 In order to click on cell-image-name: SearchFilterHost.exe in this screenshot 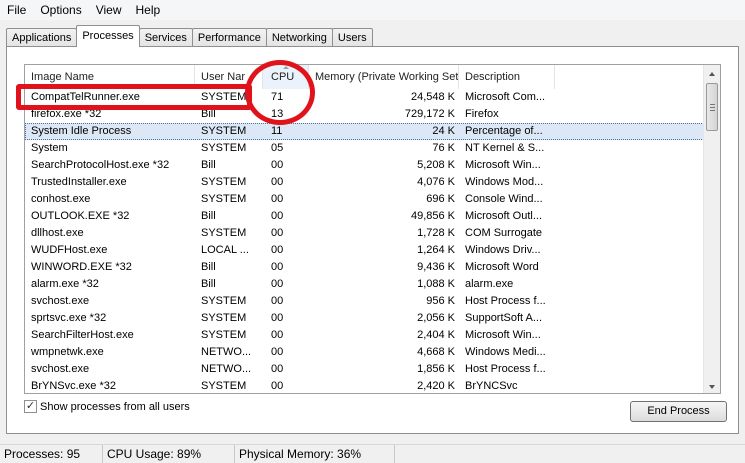, I will do `click(82, 335)`.